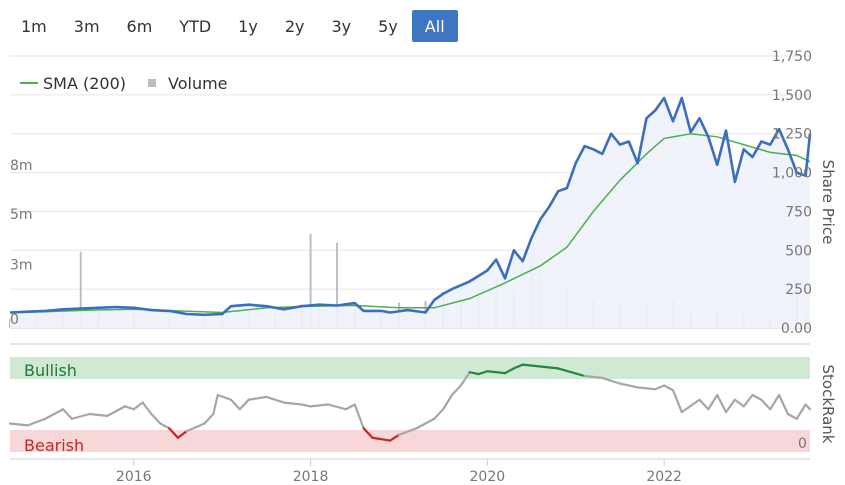  I want to click on price-tick-label: 500, so click(798, 251).